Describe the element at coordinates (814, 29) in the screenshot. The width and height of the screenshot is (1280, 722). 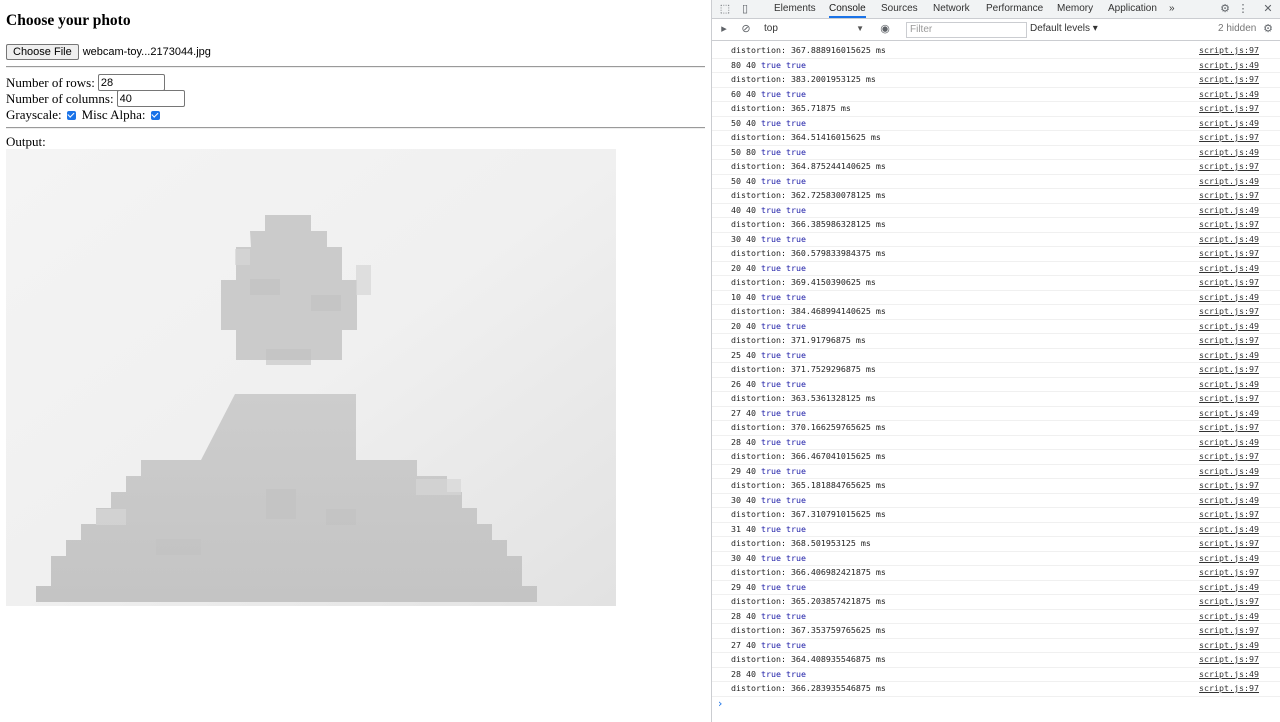
I see `context-selector: top ▼` at that location.